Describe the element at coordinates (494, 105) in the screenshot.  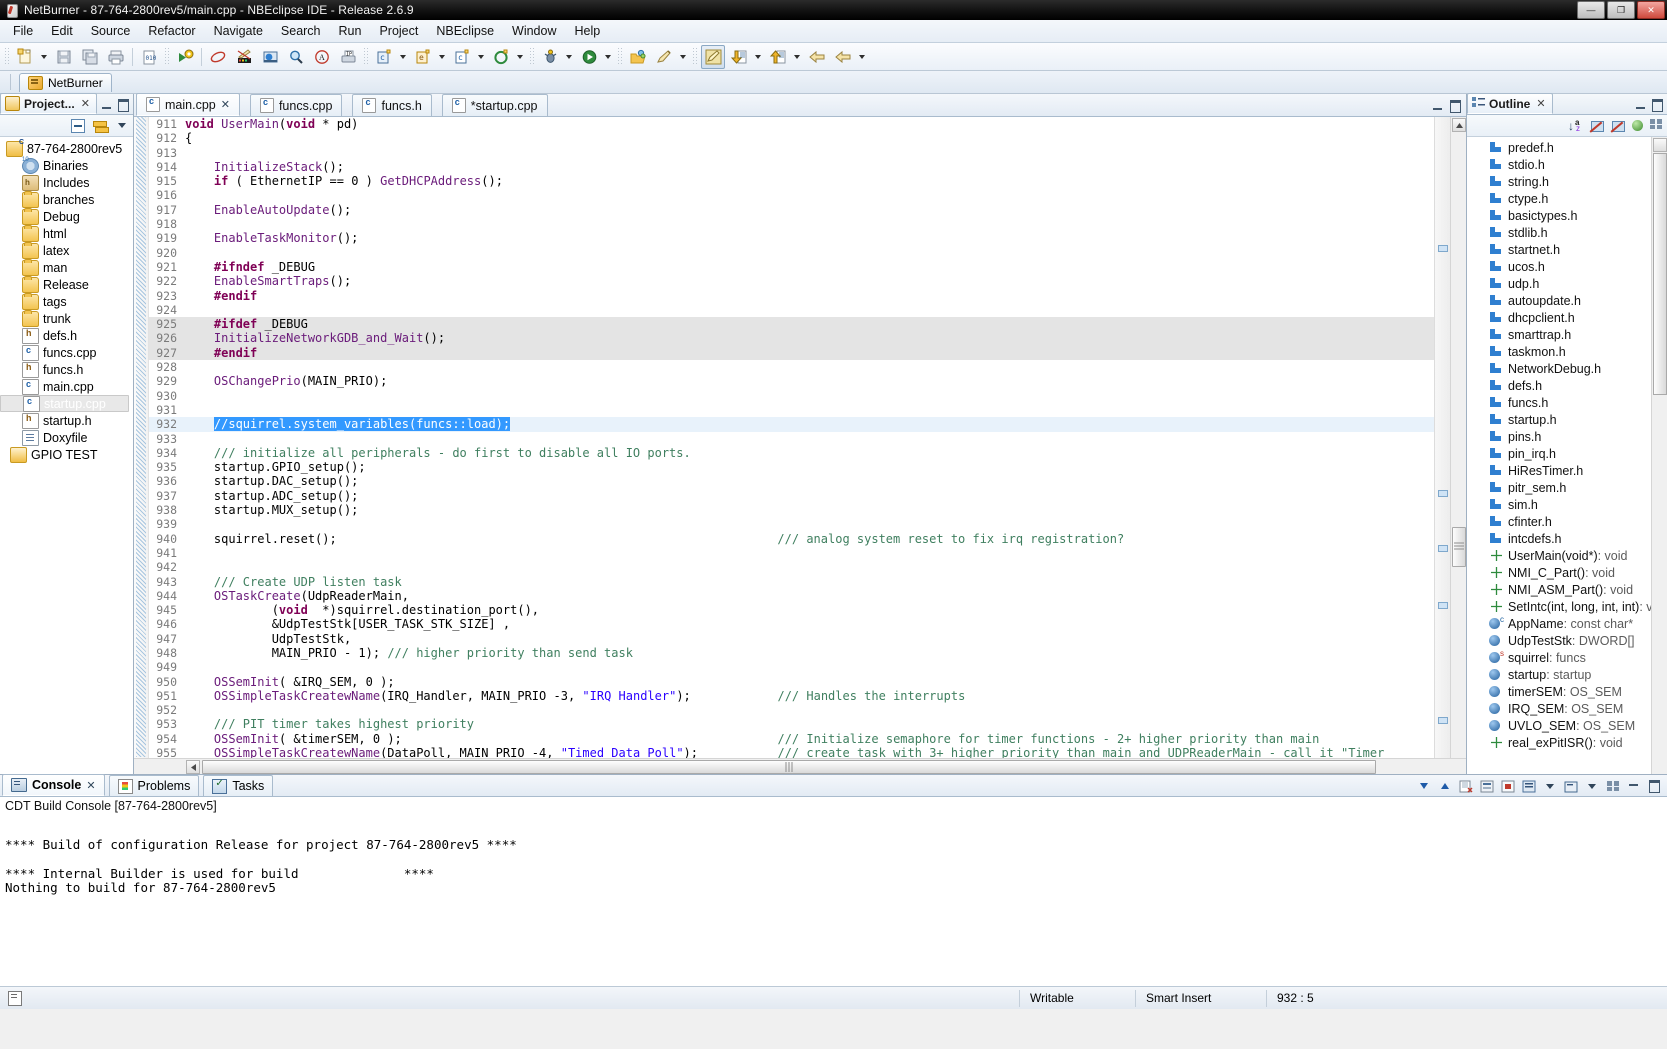
I see `editor-tab-startup-cpp: *startup.cpp` at that location.